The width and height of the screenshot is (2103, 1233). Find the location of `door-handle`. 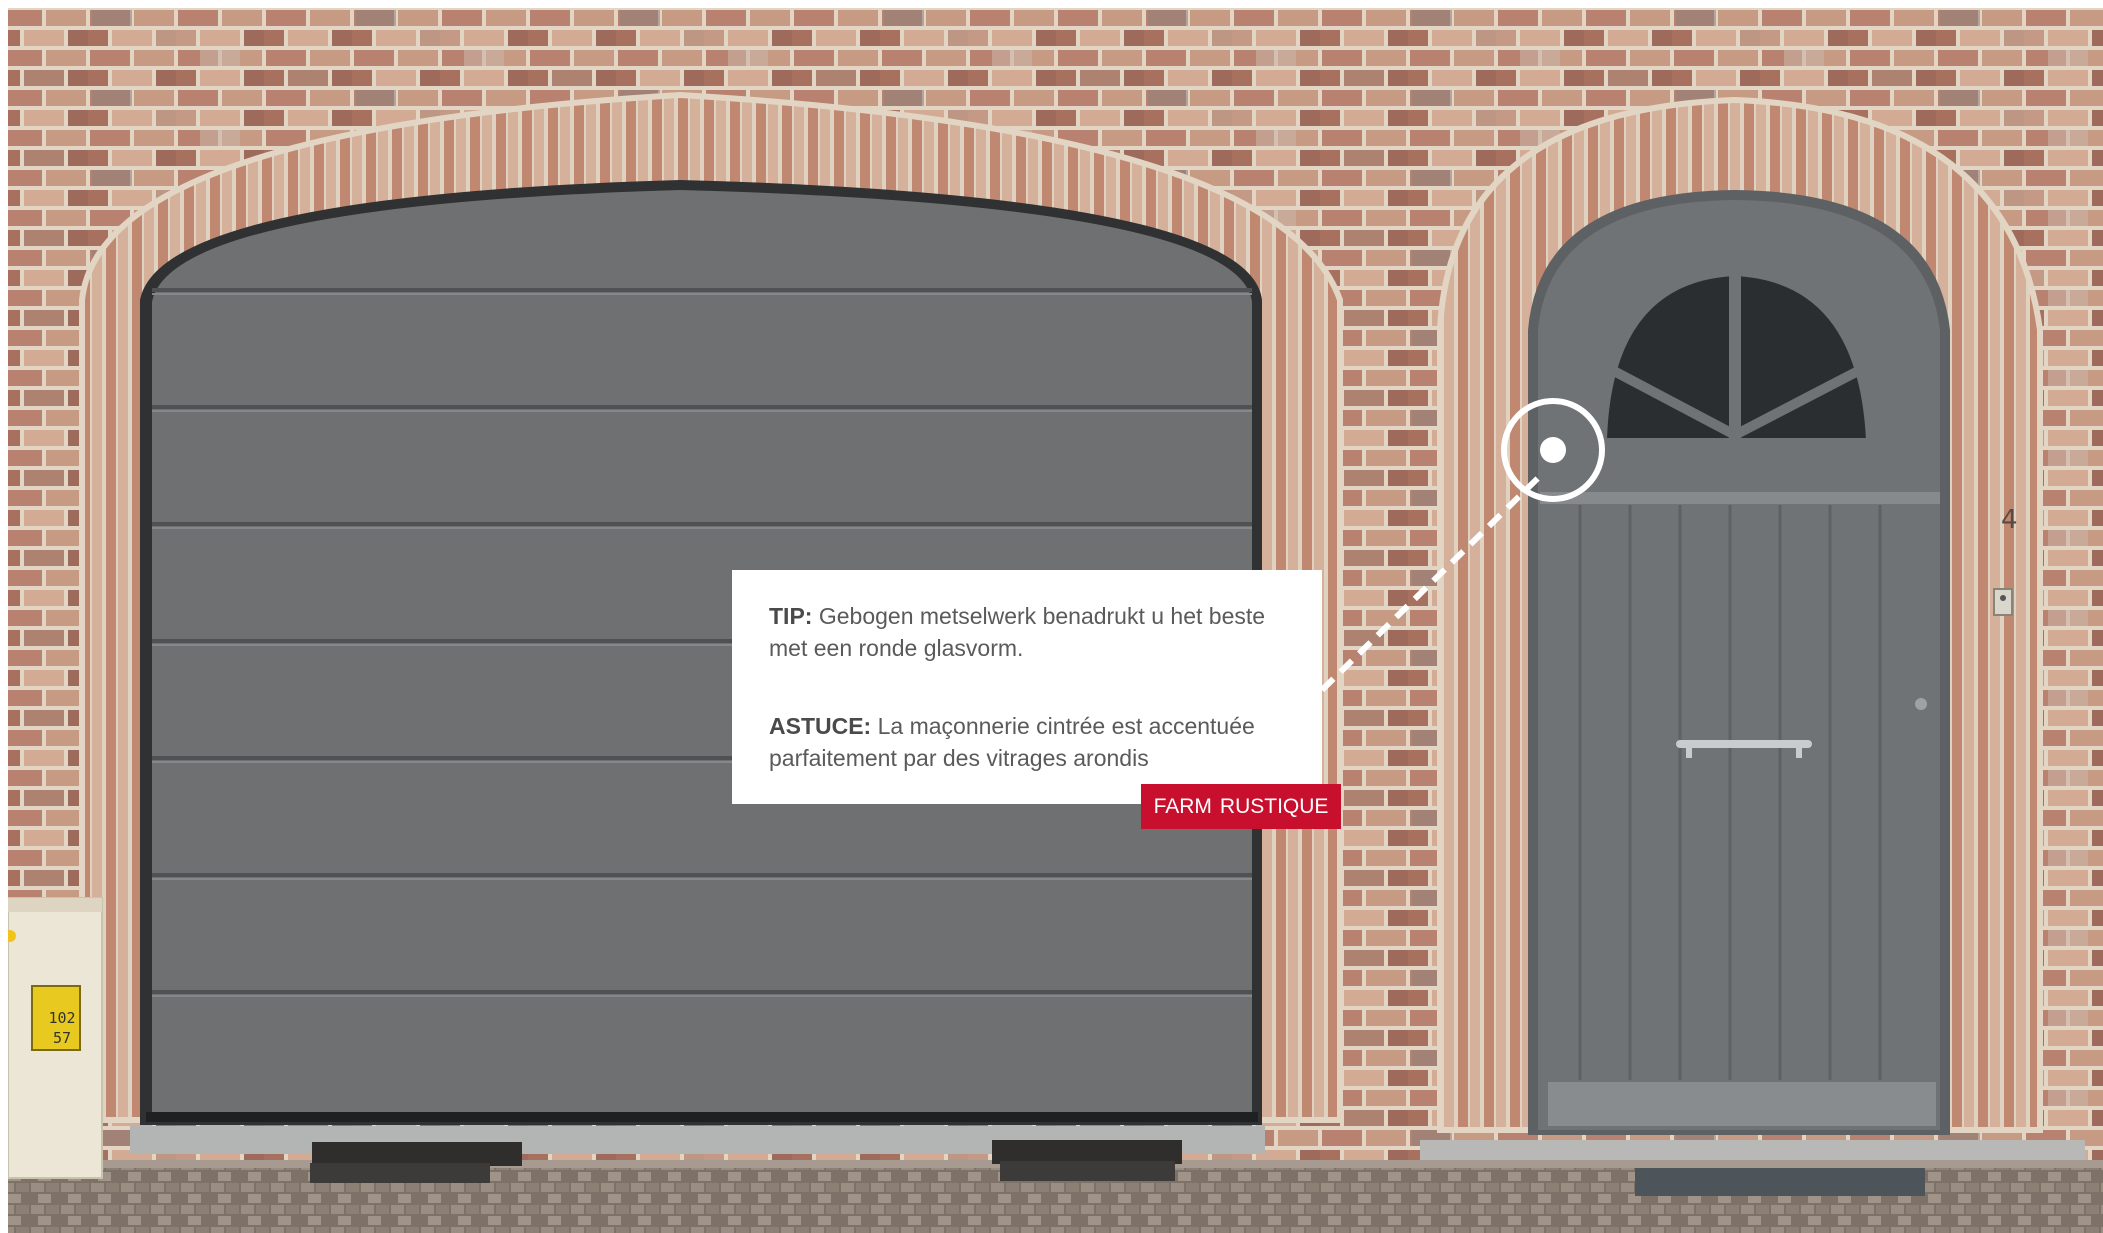

door-handle is located at coordinates (1744, 744).